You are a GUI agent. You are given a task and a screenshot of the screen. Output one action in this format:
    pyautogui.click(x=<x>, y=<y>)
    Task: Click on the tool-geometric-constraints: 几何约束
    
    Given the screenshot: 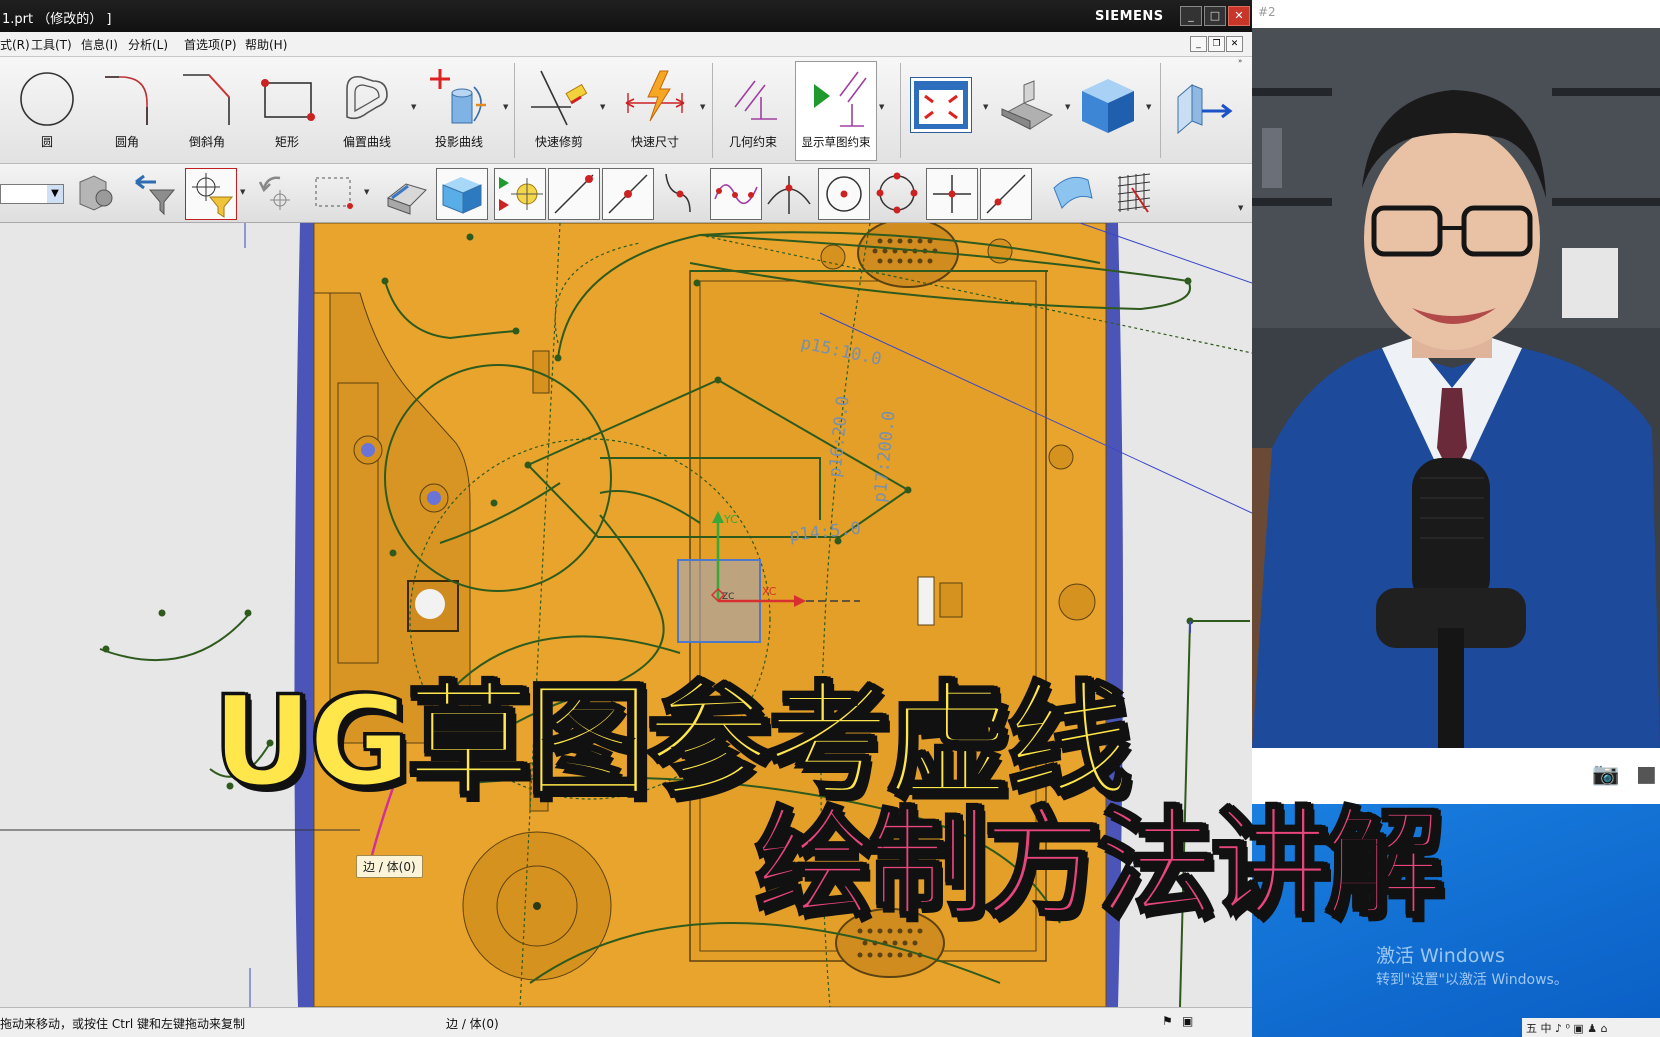 What is the action you would take?
    pyautogui.click(x=753, y=110)
    